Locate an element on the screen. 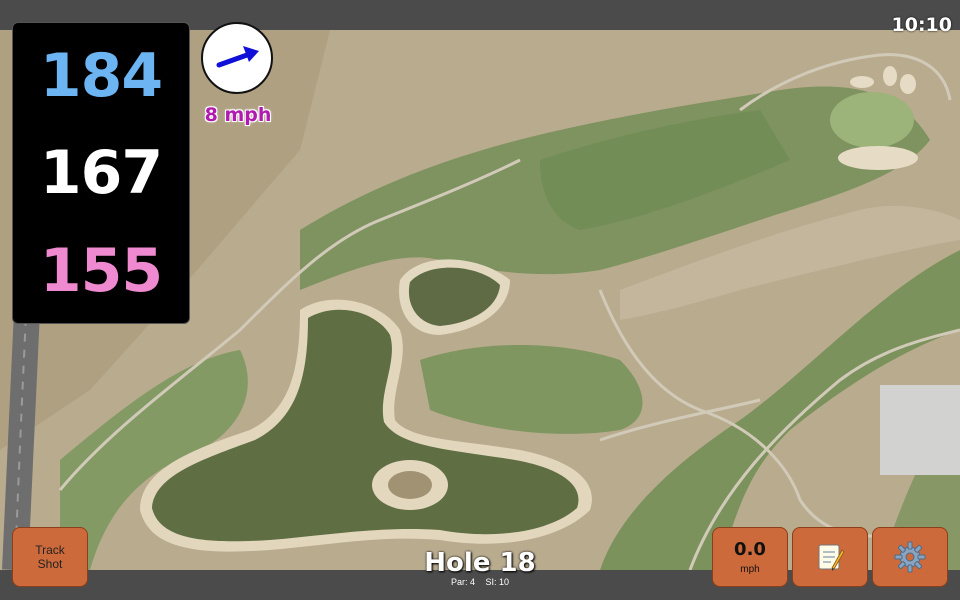 The image size is (960, 600). speed-unit: mph is located at coordinates (750, 569).